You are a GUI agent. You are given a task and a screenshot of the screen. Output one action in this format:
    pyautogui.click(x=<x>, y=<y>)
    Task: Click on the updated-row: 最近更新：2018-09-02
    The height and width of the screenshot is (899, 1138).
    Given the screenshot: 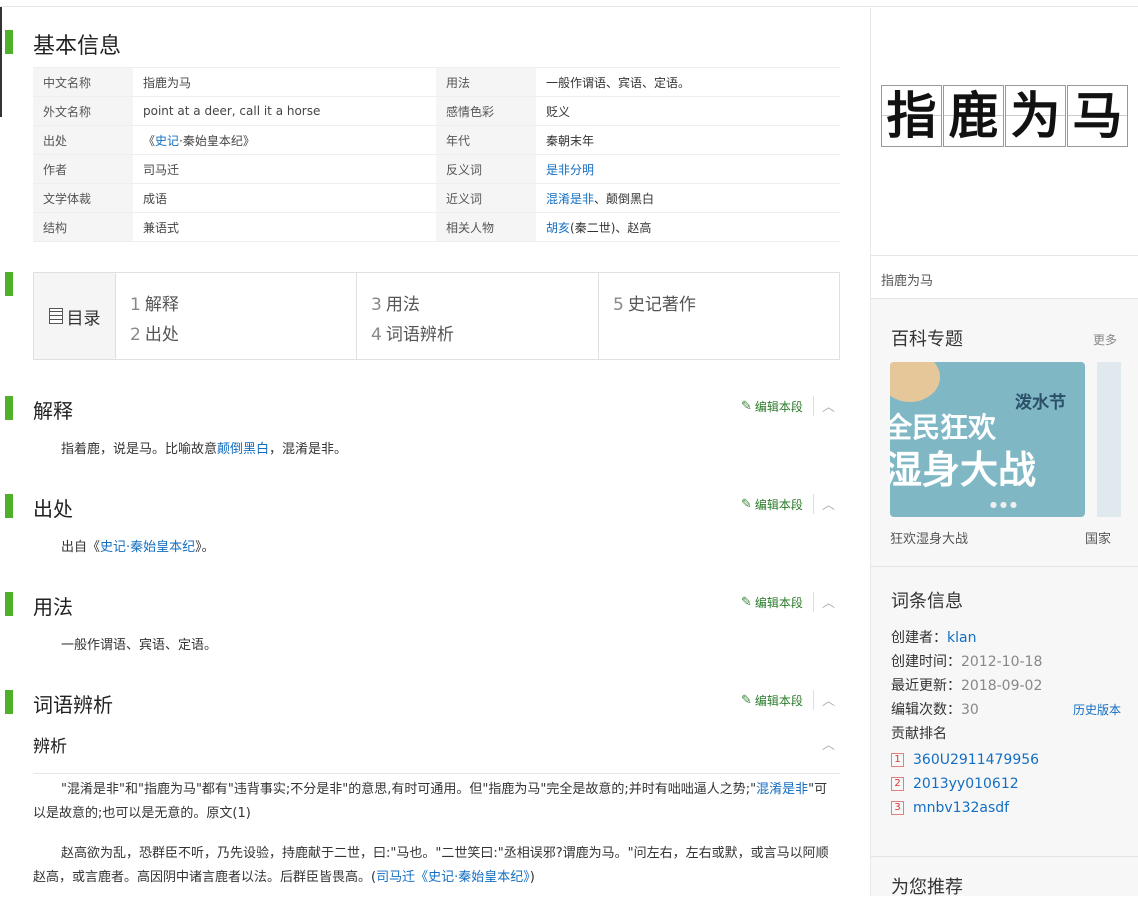 What is the action you would take?
    pyautogui.click(x=966, y=685)
    